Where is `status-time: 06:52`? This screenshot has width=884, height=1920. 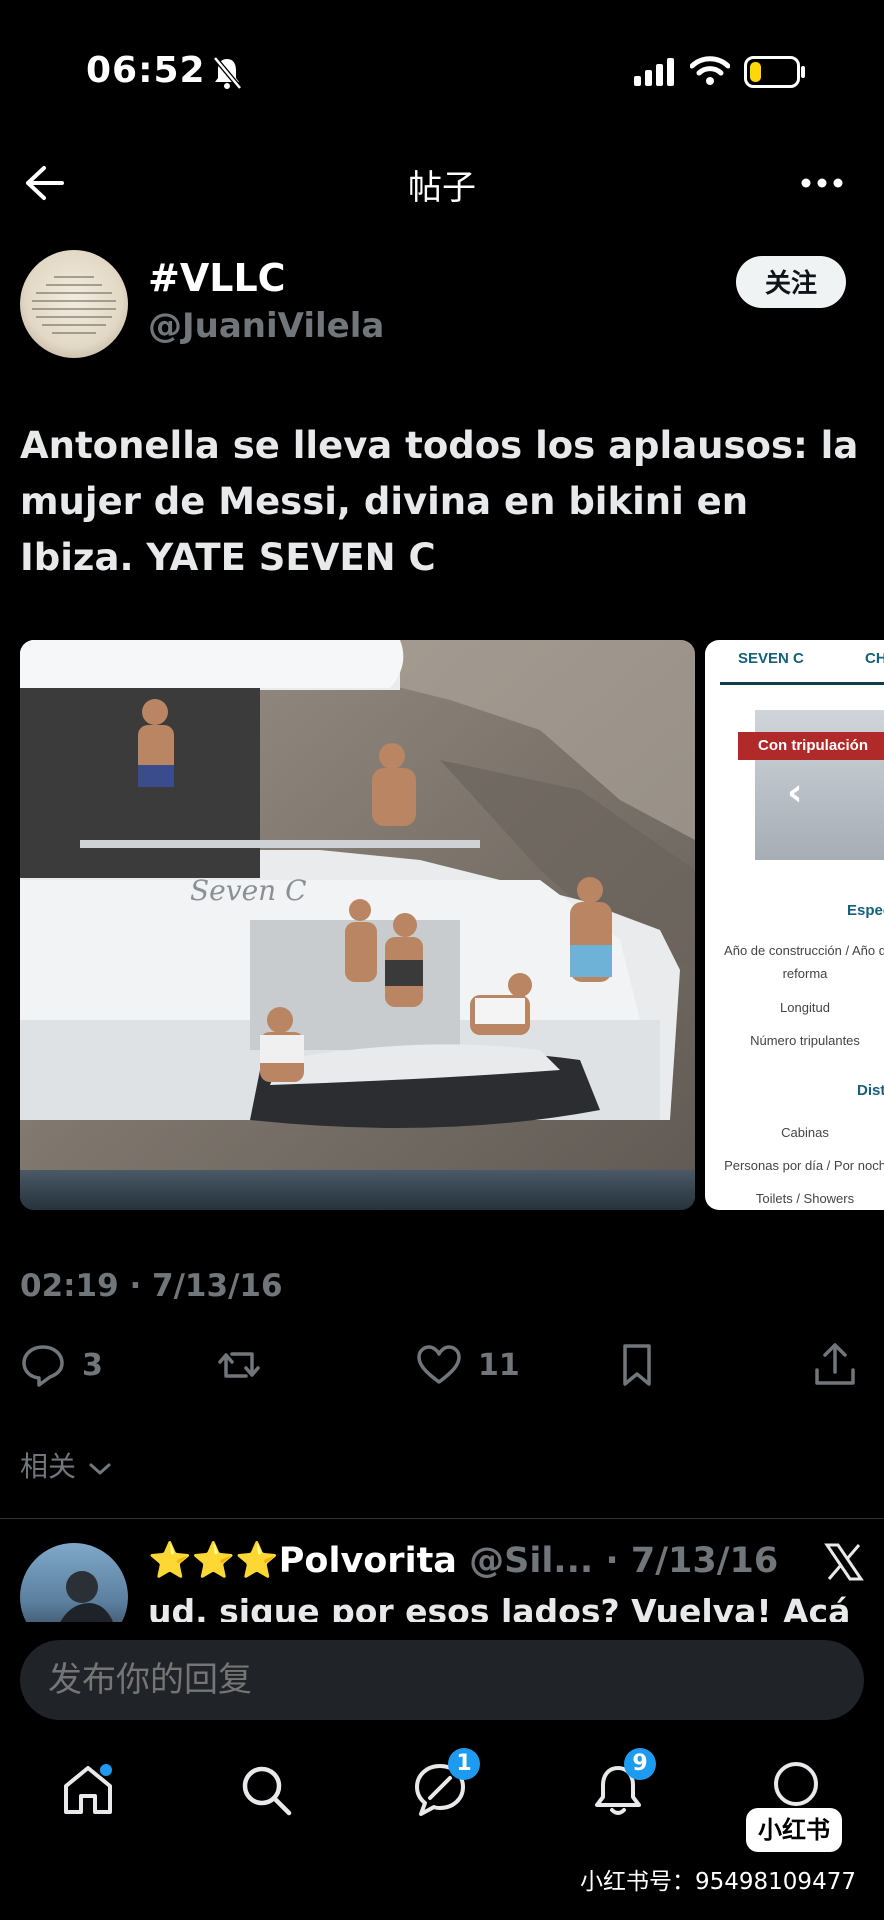 status-time: 06:52 is located at coordinates (146, 70).